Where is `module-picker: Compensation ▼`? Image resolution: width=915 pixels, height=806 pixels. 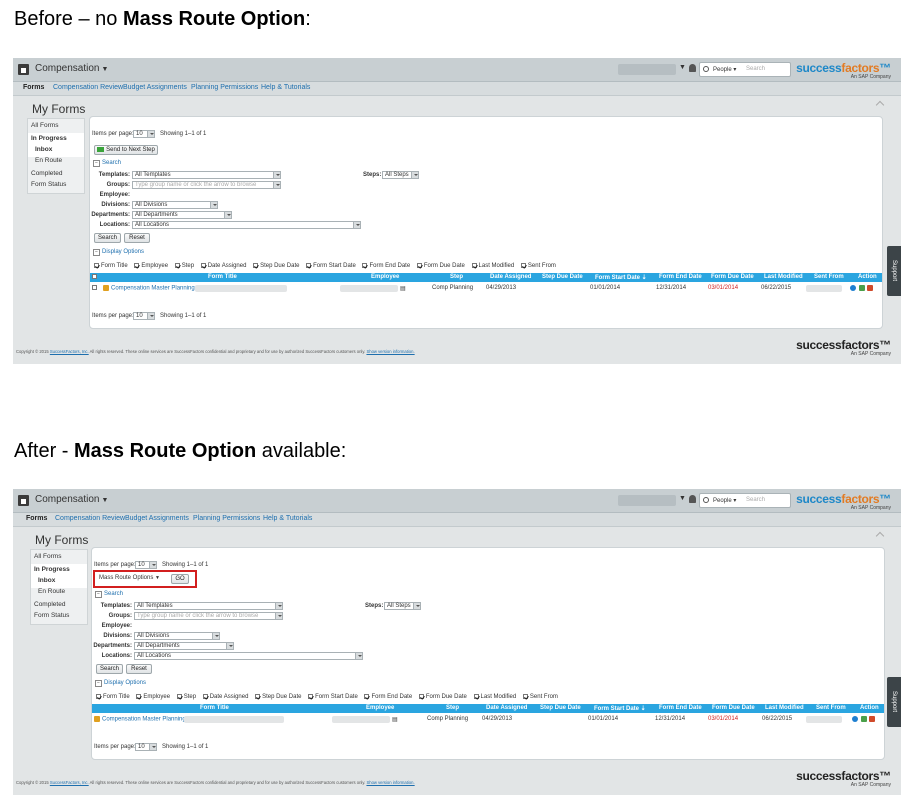
module-picker: Compensation ▼ is located at coordinates (71, 499).